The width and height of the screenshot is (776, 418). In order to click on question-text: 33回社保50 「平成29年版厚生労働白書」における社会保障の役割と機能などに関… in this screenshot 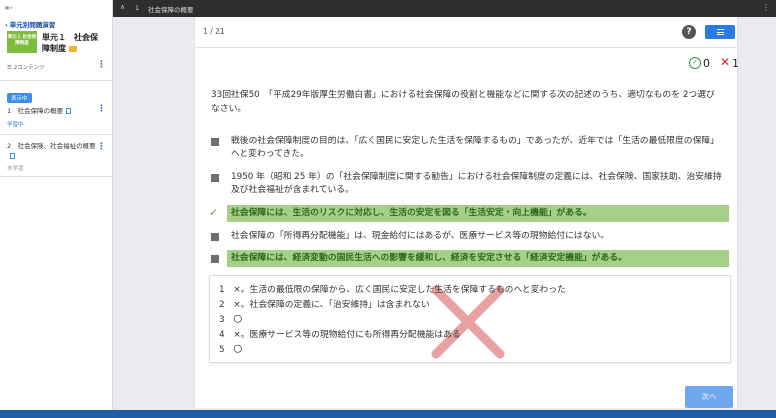, I will do `click(463, 102)`.